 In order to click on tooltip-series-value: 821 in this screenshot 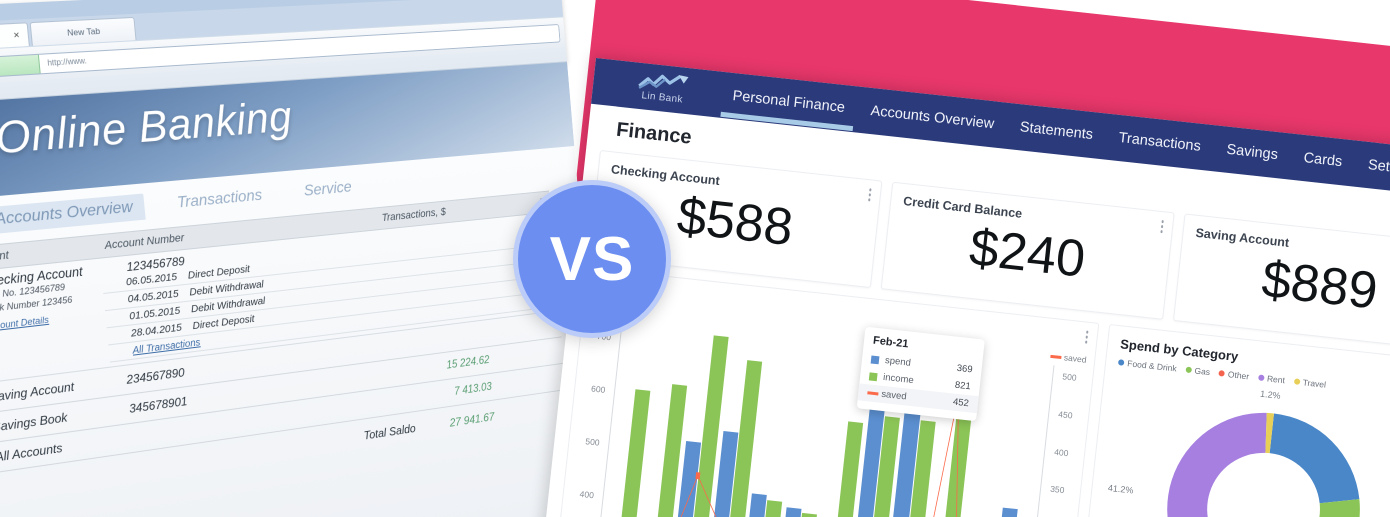, I will do `click(963, 386)`.